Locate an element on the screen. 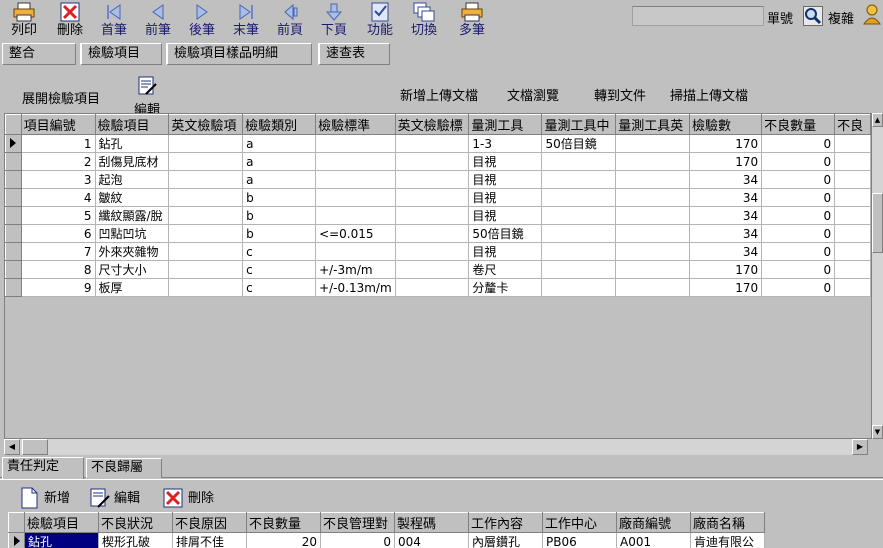  multi-button: 多筆 is located at coordinates (472, 22).